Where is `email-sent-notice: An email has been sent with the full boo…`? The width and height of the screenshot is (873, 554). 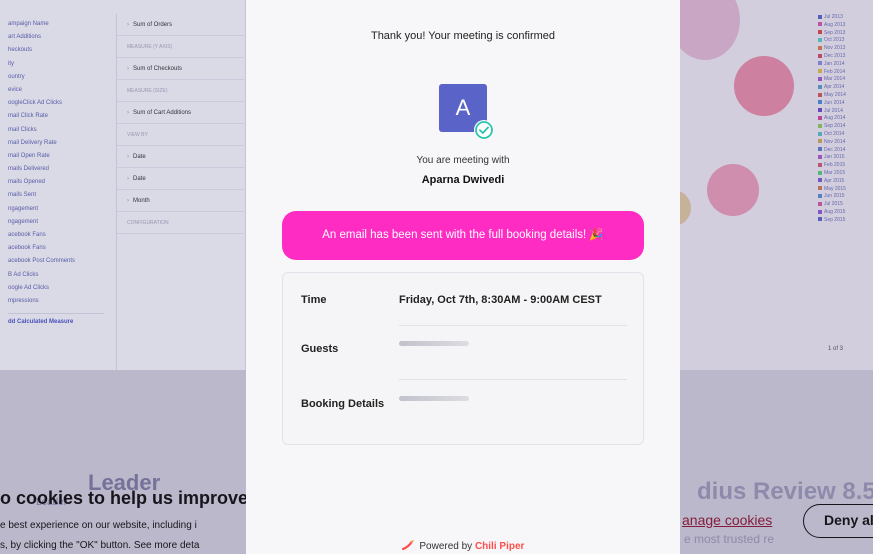
email-sent-notice: An email has been sent with the full boo… is located at coordinates (463, 235).